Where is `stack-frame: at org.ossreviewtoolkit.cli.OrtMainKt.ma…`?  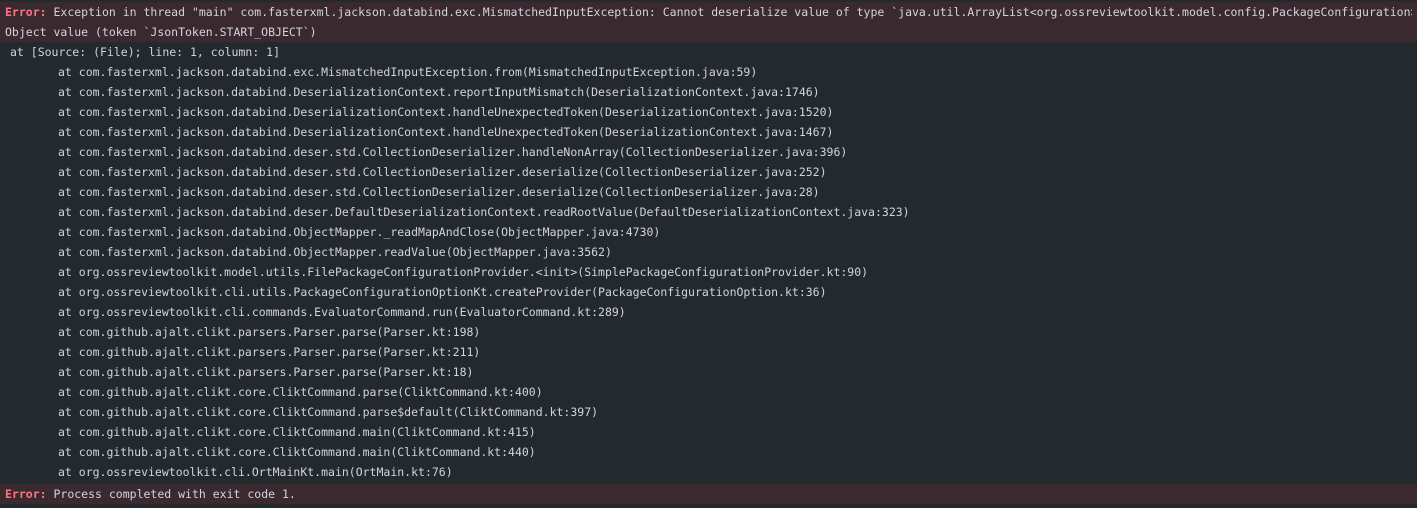 stack-frame: at org.ossreviewtoolkit.cli.OrtMainKt.ma… is located at coordinates (255, 472).